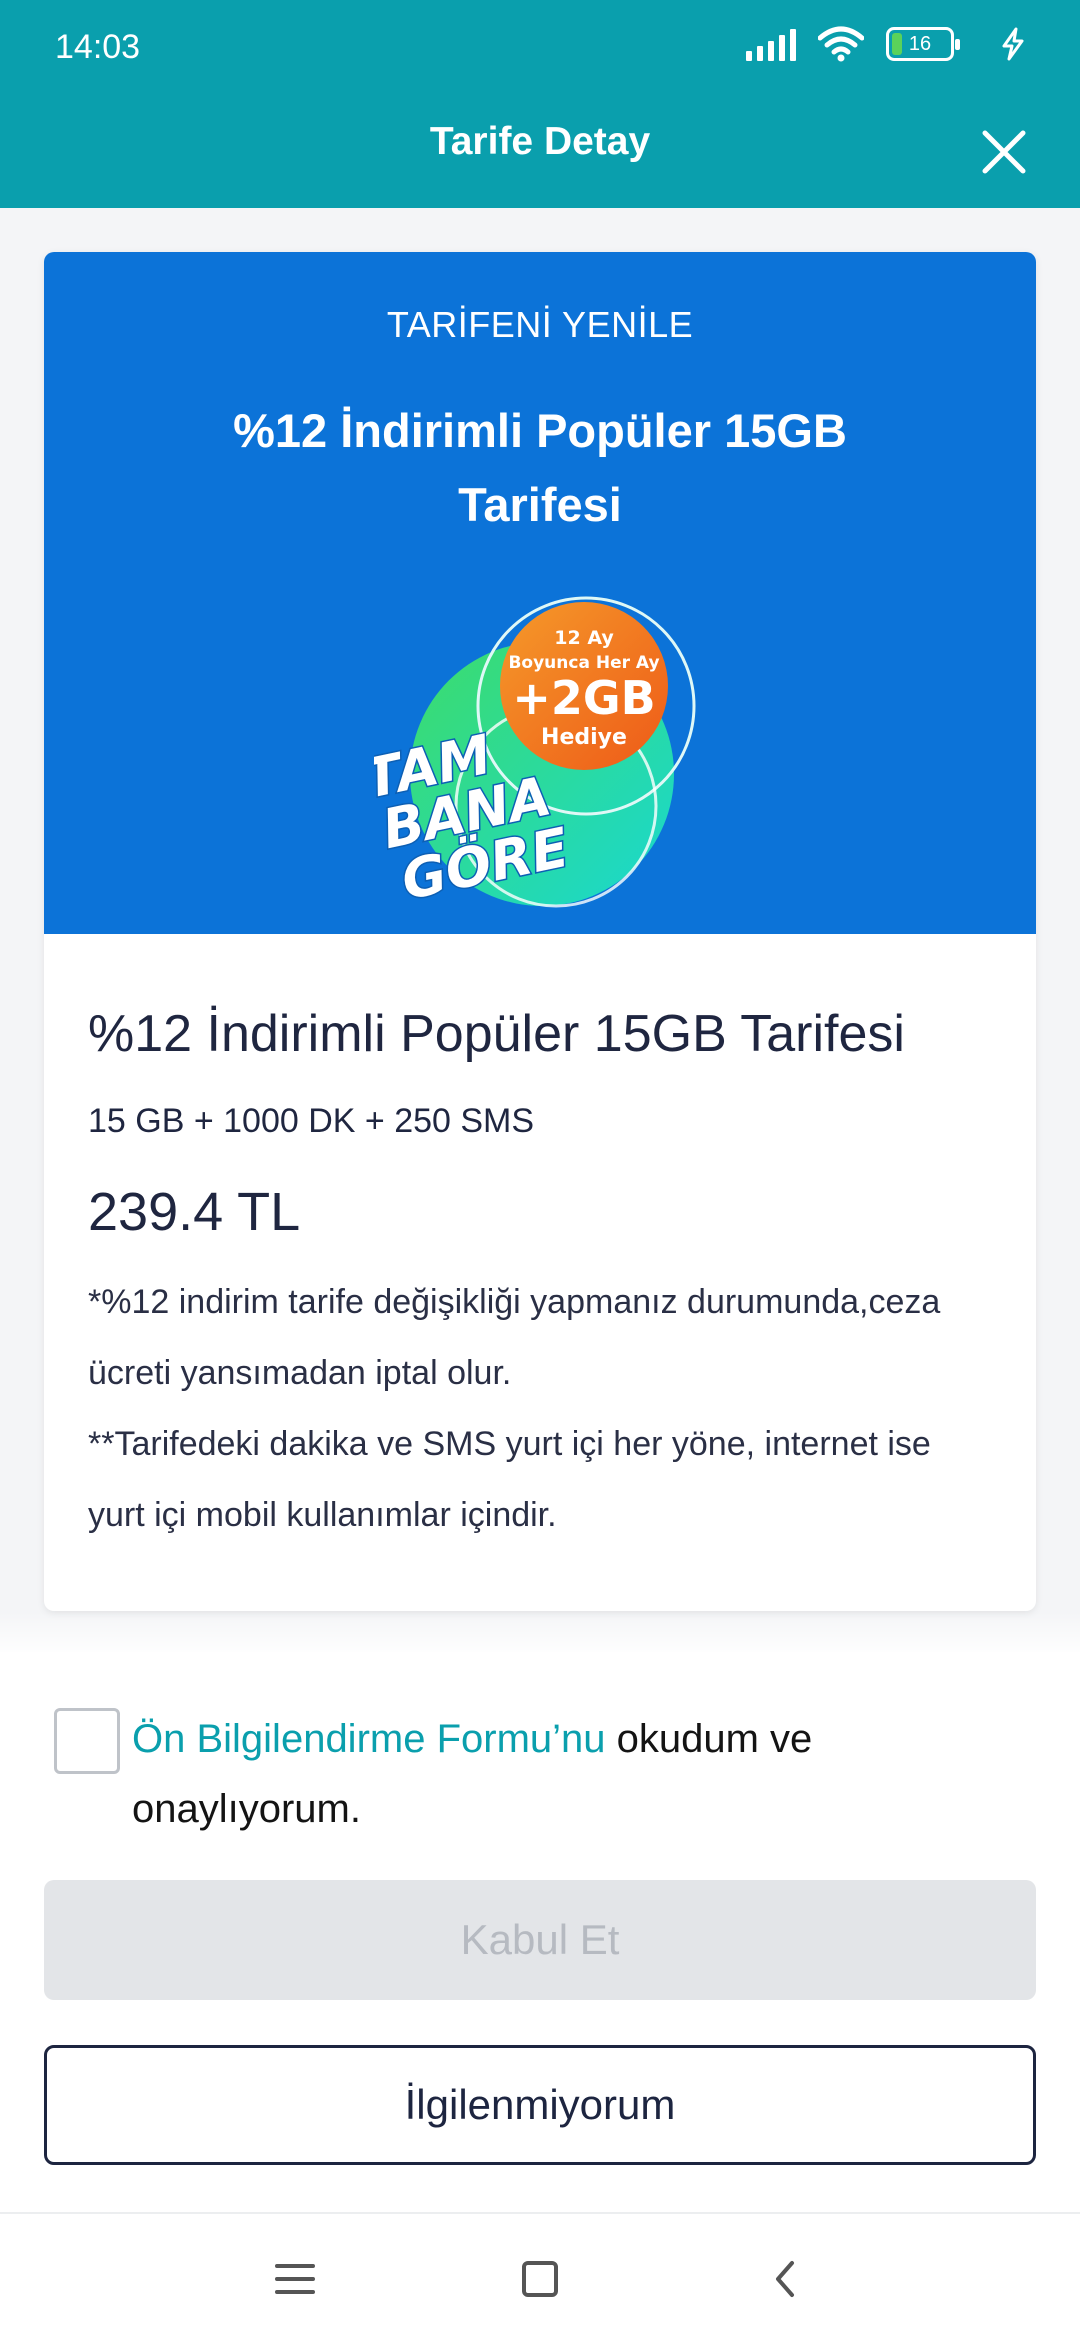  Describe the element at coordinates (540, 324) in the screenshot. I see `banner-eyebrow: TARİFENİ YENİLE` at that location.